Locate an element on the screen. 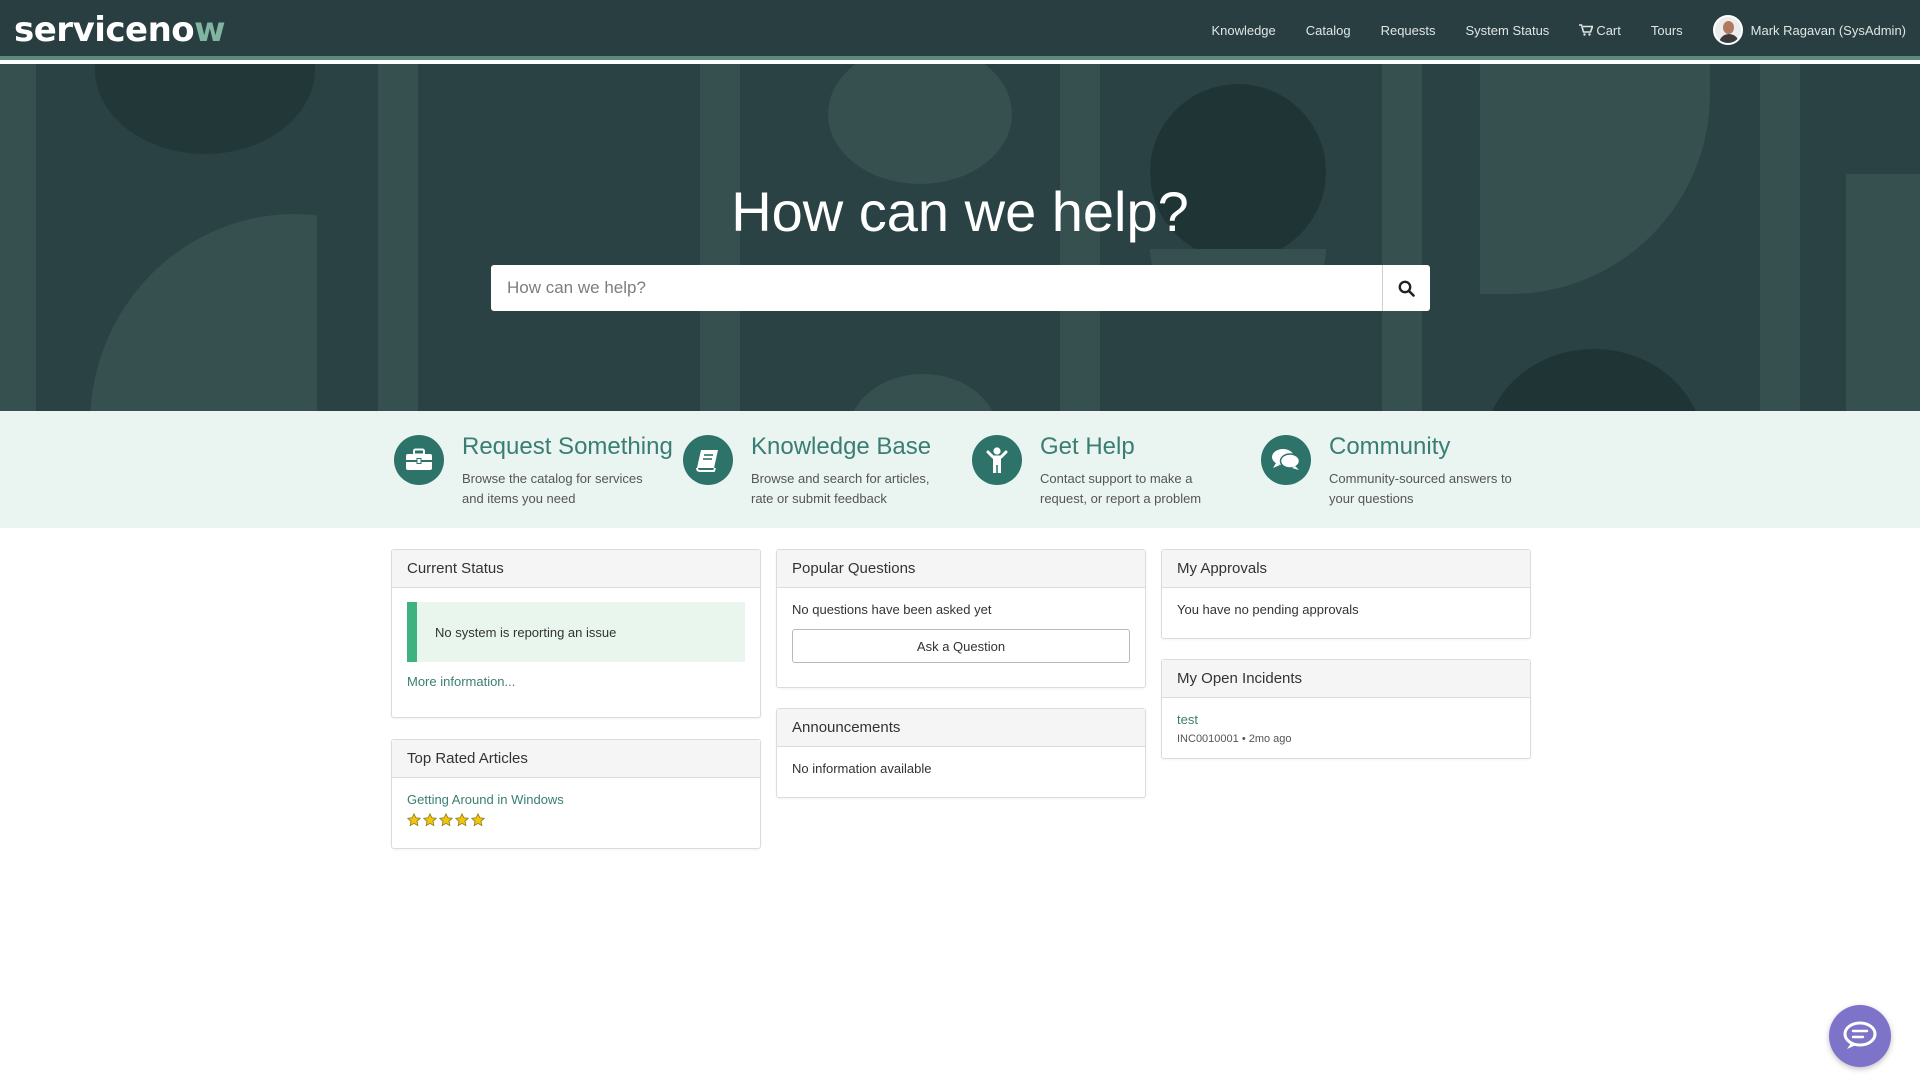  quick-link-title: Get Help is located at coordinates (1087, 446).